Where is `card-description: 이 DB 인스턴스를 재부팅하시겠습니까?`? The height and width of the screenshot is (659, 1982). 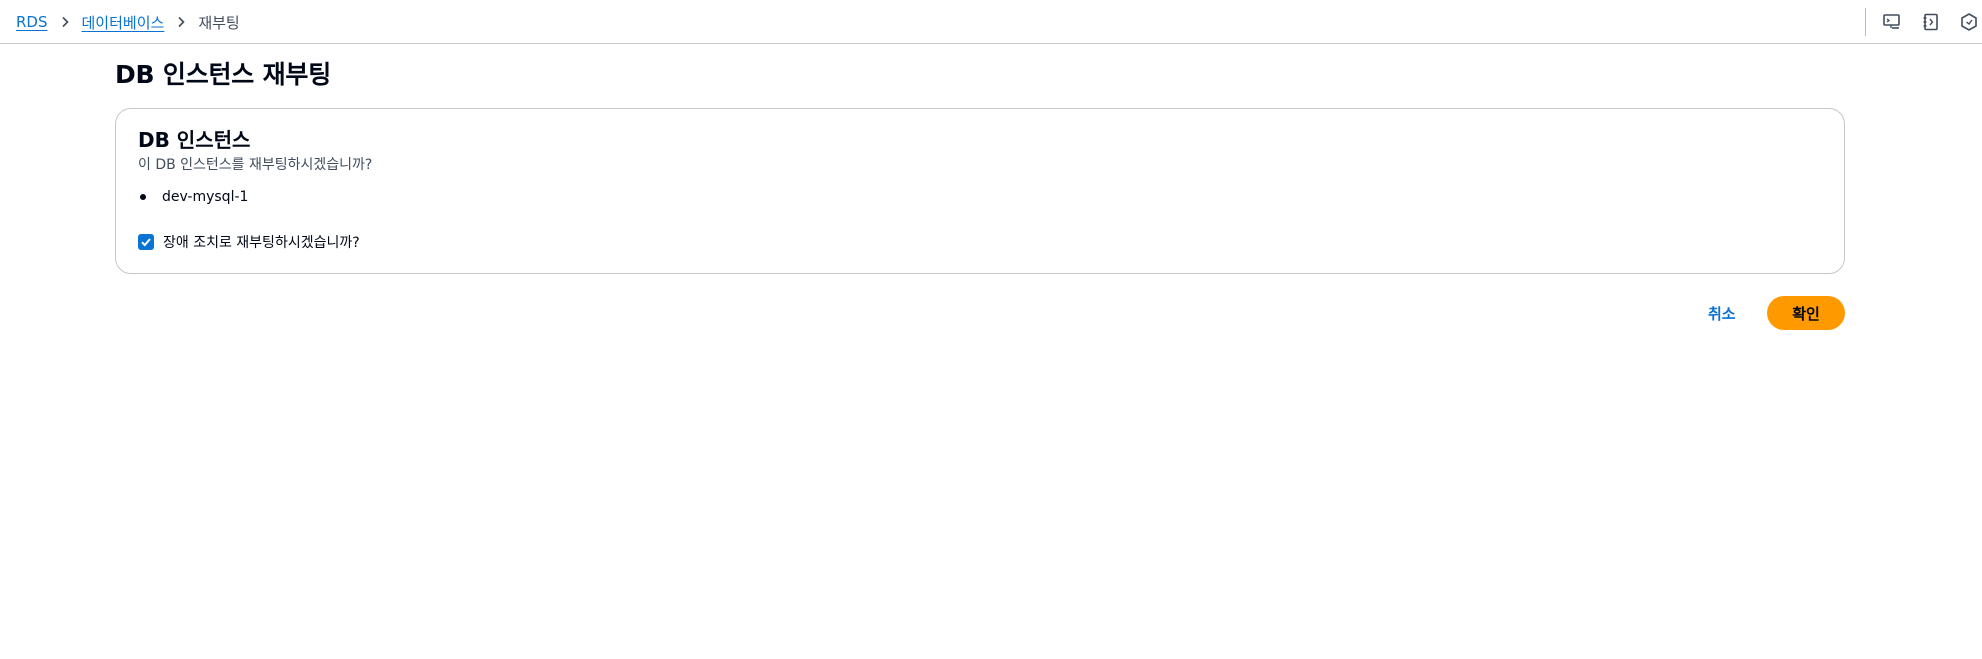 card-description: 이 DB 인스턴스를 재부팅하시겠습니까? is located at coordinates (255, 165).